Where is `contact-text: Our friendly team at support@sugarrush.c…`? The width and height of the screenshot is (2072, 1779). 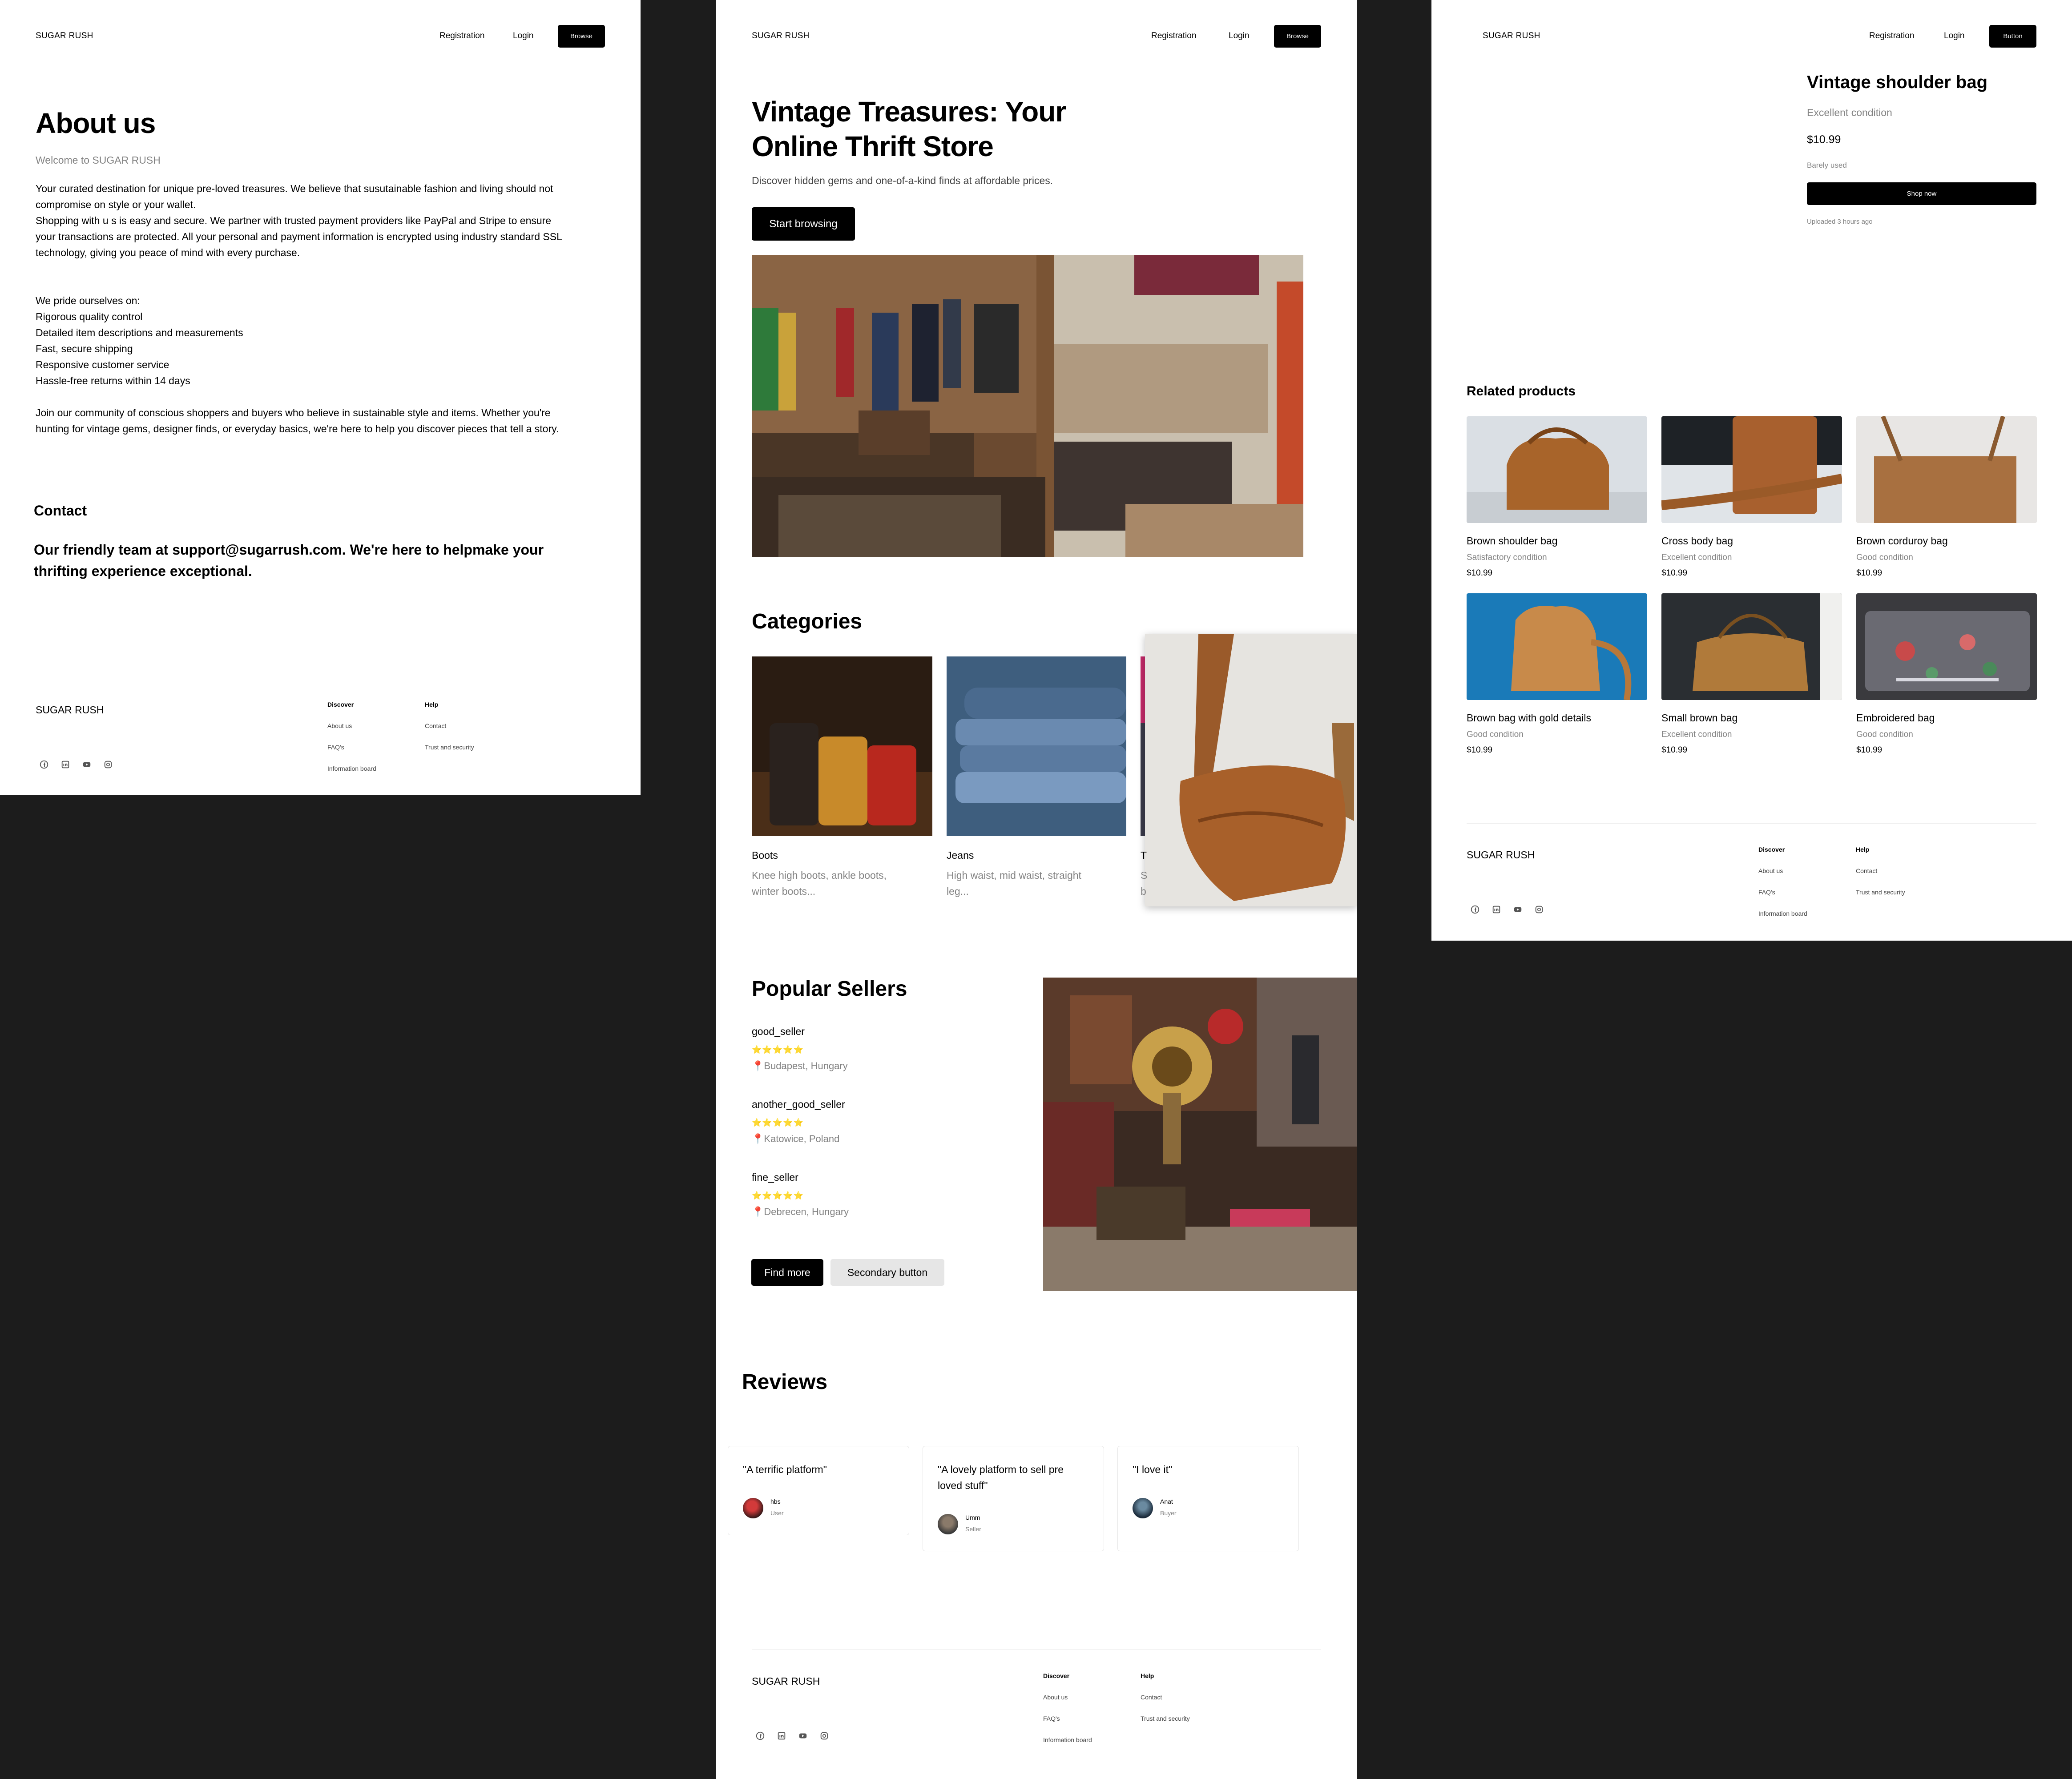 contact-text: Our friendly team at support@sugarrush.c… is located at coordinates (289, 560).